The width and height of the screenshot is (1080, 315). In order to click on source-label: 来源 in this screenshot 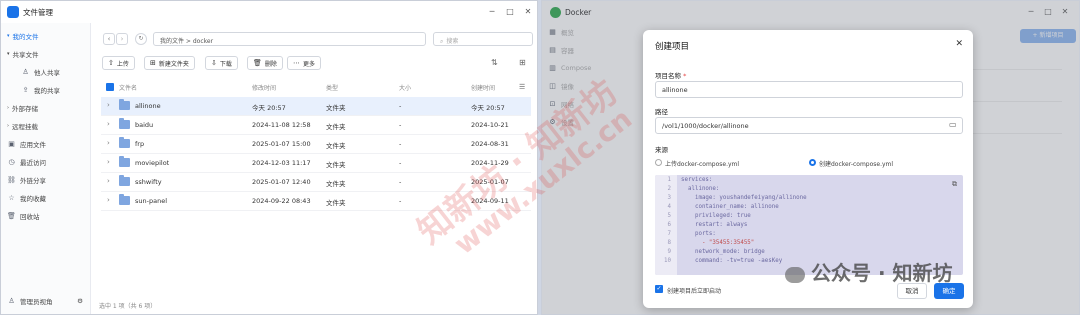, I will do `click(661, 150)`.